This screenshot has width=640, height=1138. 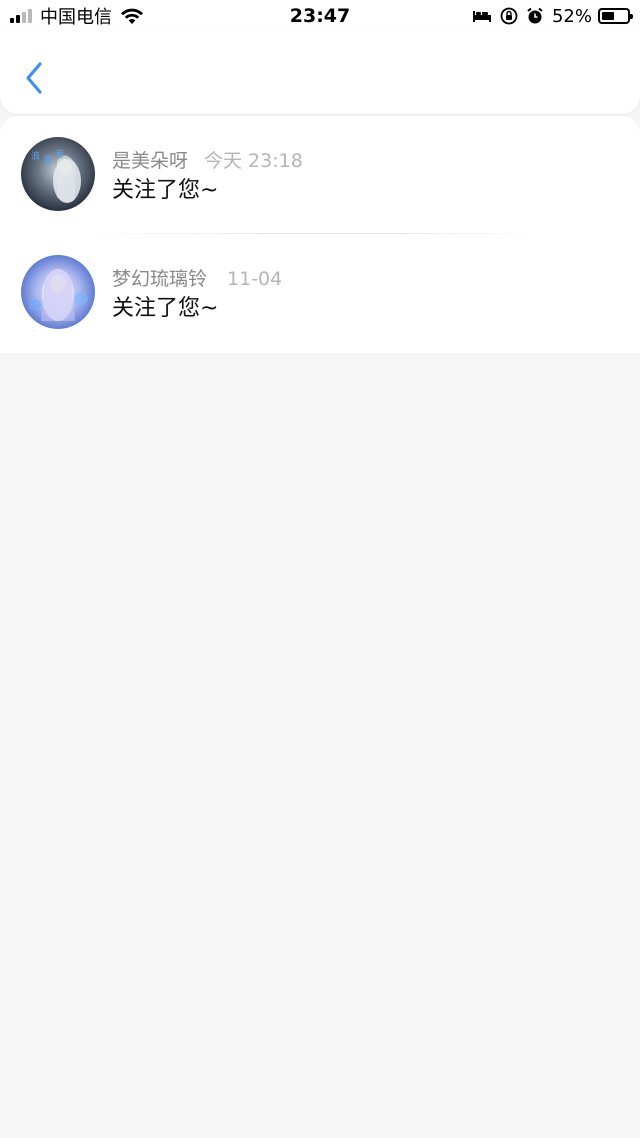 What do you see at coordinates (320, 16) in the screenshot?
I see `status-bar: 中国电信 23:47 52%` at bounding box center [320, 16].